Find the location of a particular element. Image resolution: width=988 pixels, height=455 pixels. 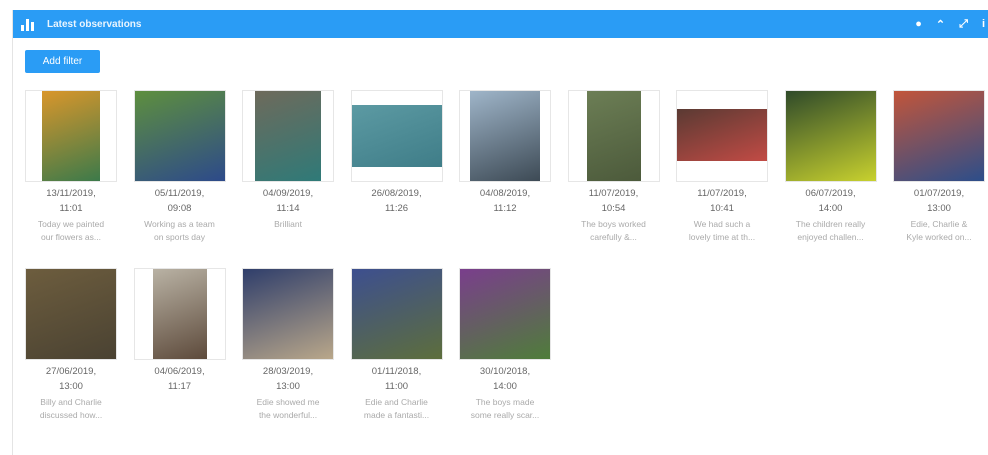

caption-line: Edie and Charlie is located at coordinates (396, 402).